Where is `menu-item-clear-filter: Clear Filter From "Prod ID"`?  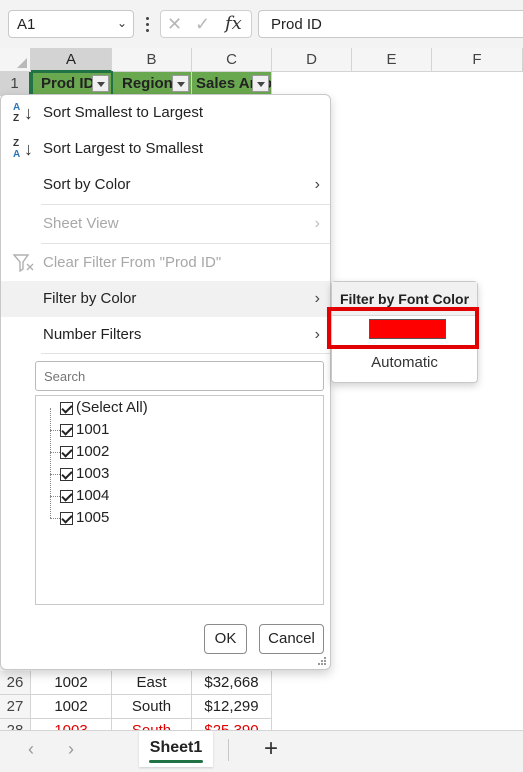 menu-item-clear-filter: Clear Filter From "Prod ID" is located at coordinates (165, 263).